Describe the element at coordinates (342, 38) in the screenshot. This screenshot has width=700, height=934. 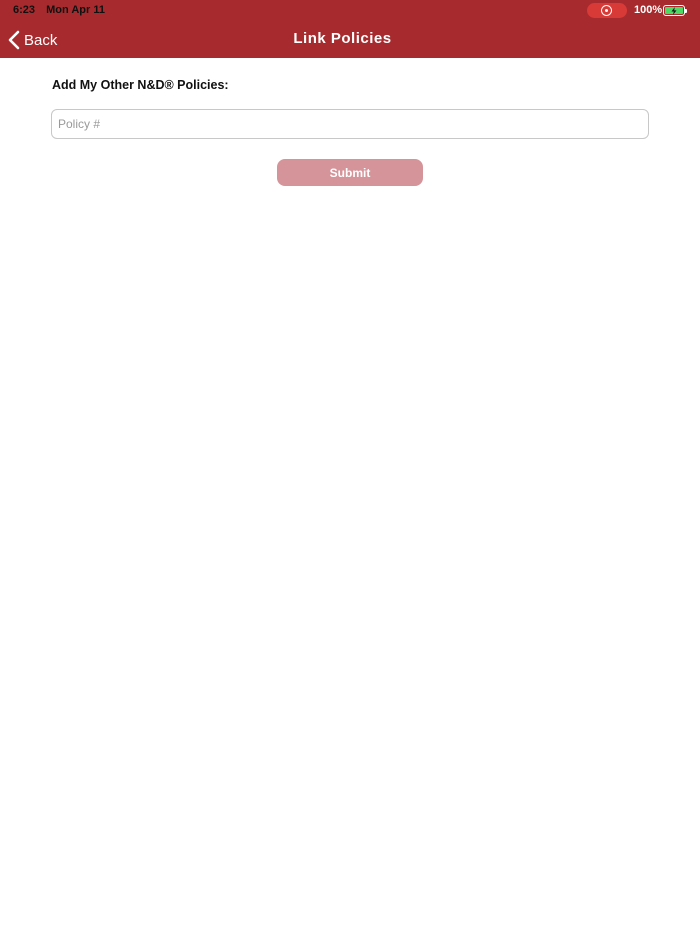
I see `page-title: Link Policies` at that location.